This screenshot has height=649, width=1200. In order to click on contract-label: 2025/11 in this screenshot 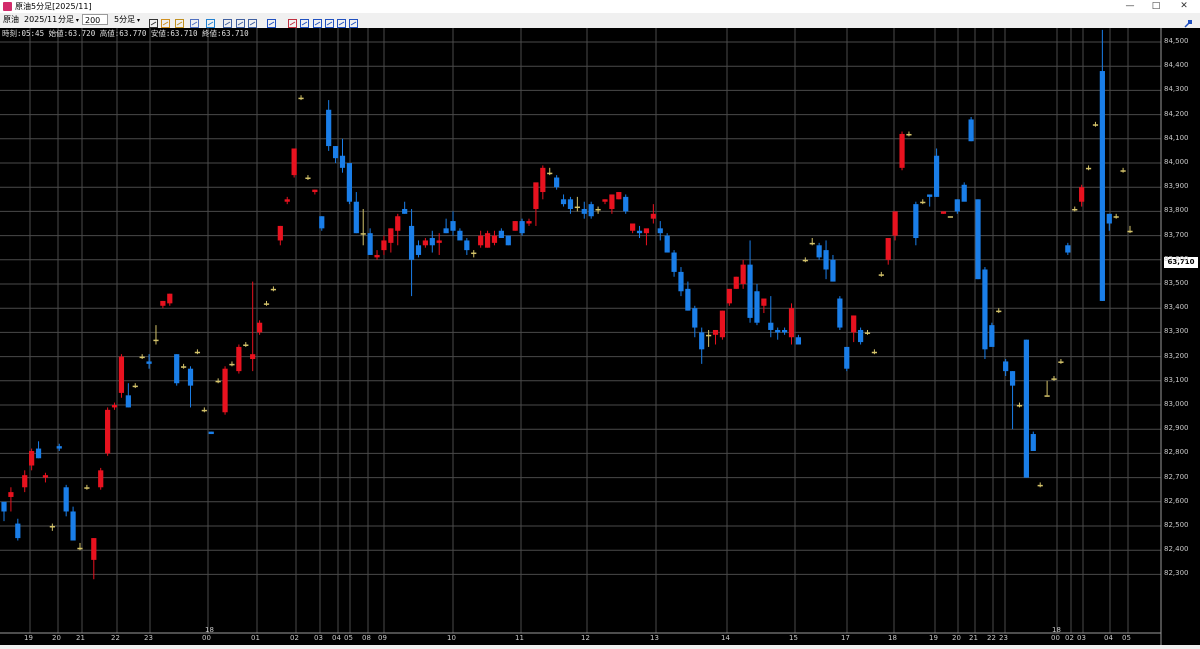, I will do `click(41, 19)`.